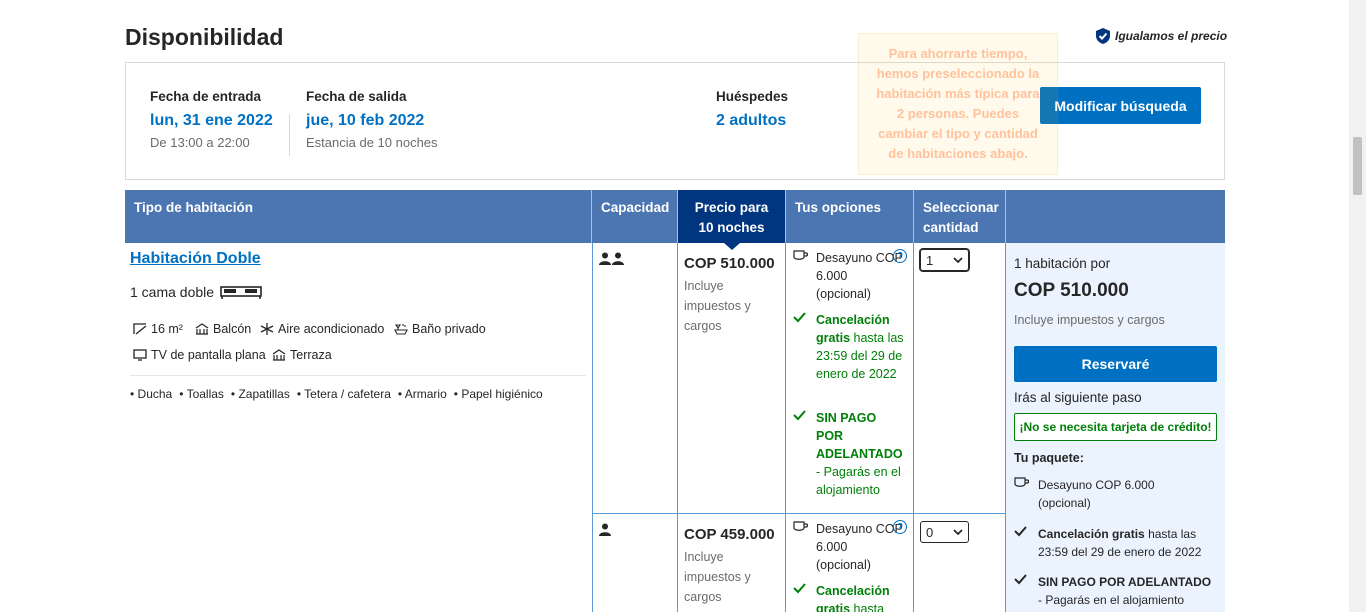 Image resolution: width=1366 pixels, height=612 pixels. Describe the element at coordinates (358, 375) in the screenshot. I see `amenities-divider` at that location.